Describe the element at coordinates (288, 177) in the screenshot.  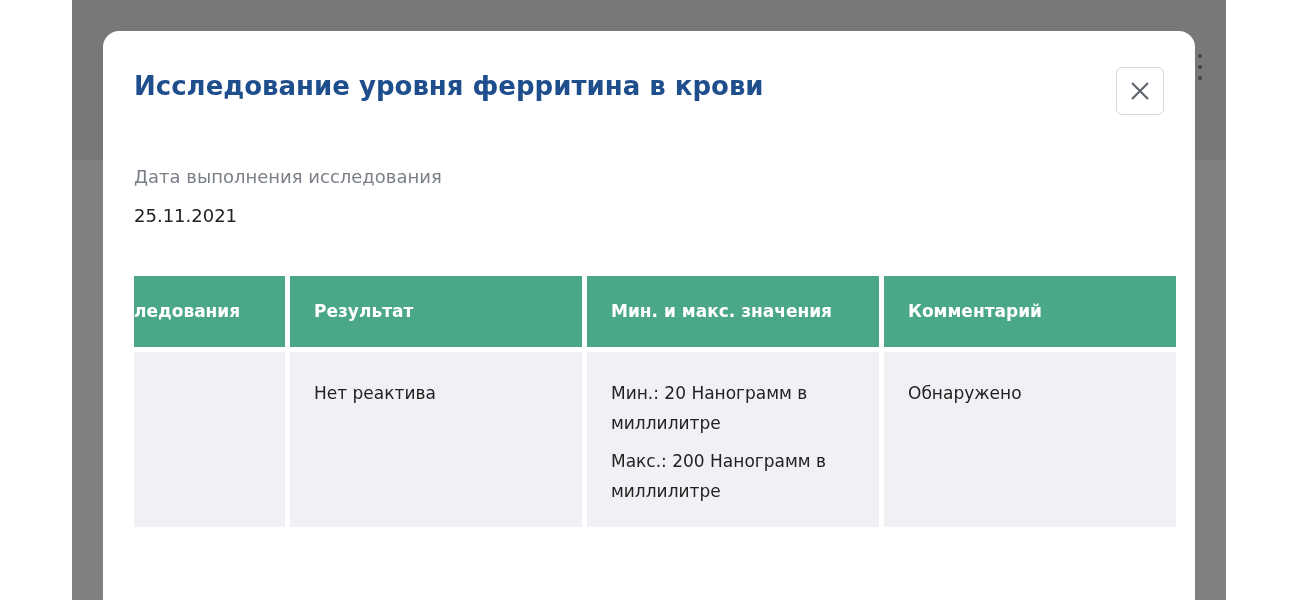
I see `date-label: Дата выполнения исследования` at that location.